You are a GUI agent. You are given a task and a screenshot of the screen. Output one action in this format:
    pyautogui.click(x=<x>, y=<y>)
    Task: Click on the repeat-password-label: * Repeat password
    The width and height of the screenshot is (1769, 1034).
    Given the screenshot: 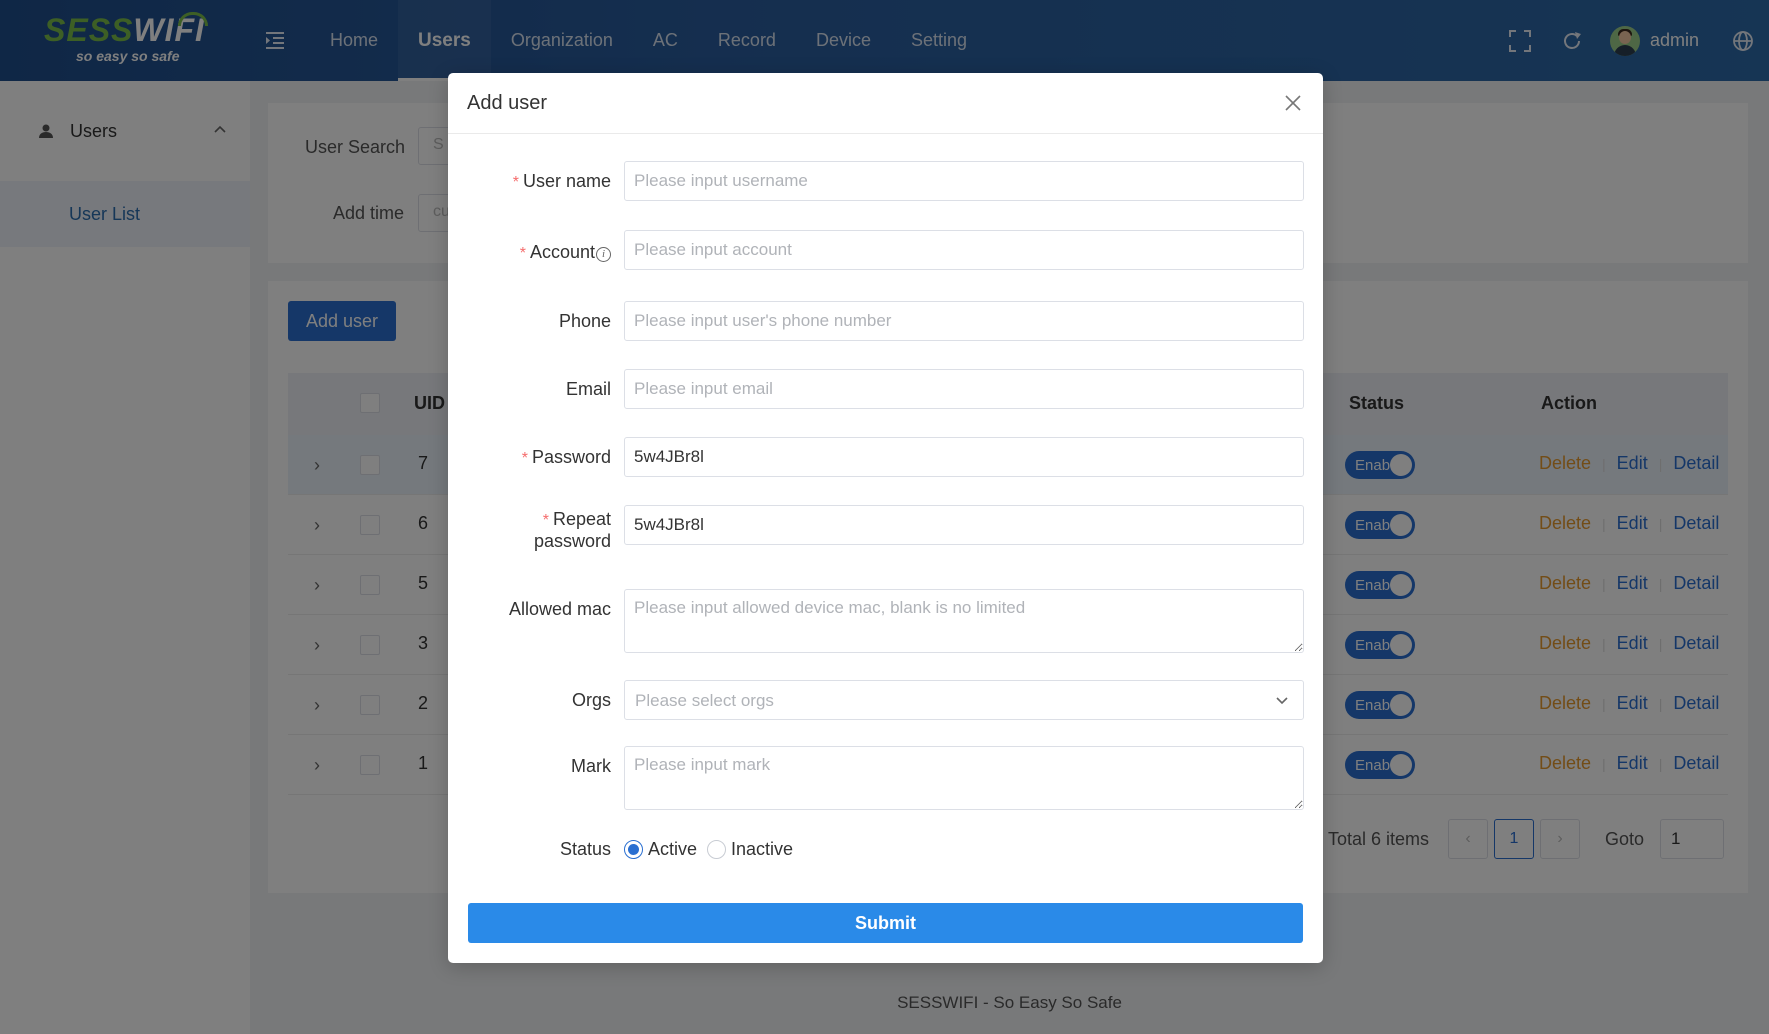 What is the action you would take?
    pyautogui.click(x=572, y=530)
    